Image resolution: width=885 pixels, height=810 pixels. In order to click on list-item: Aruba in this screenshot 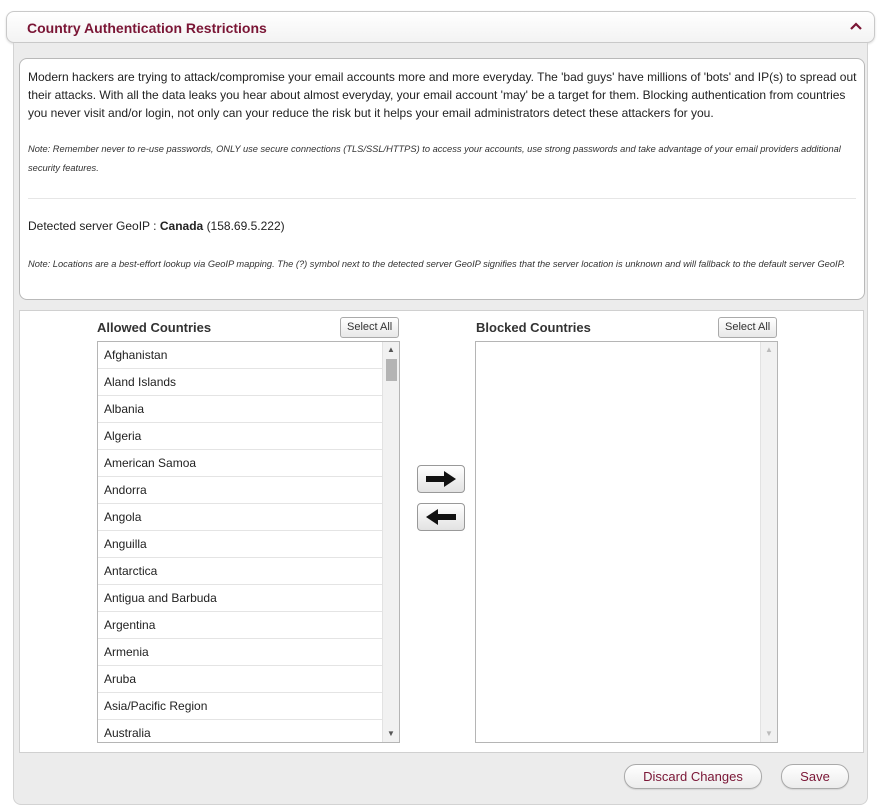, I will do `click(240, 679)`.